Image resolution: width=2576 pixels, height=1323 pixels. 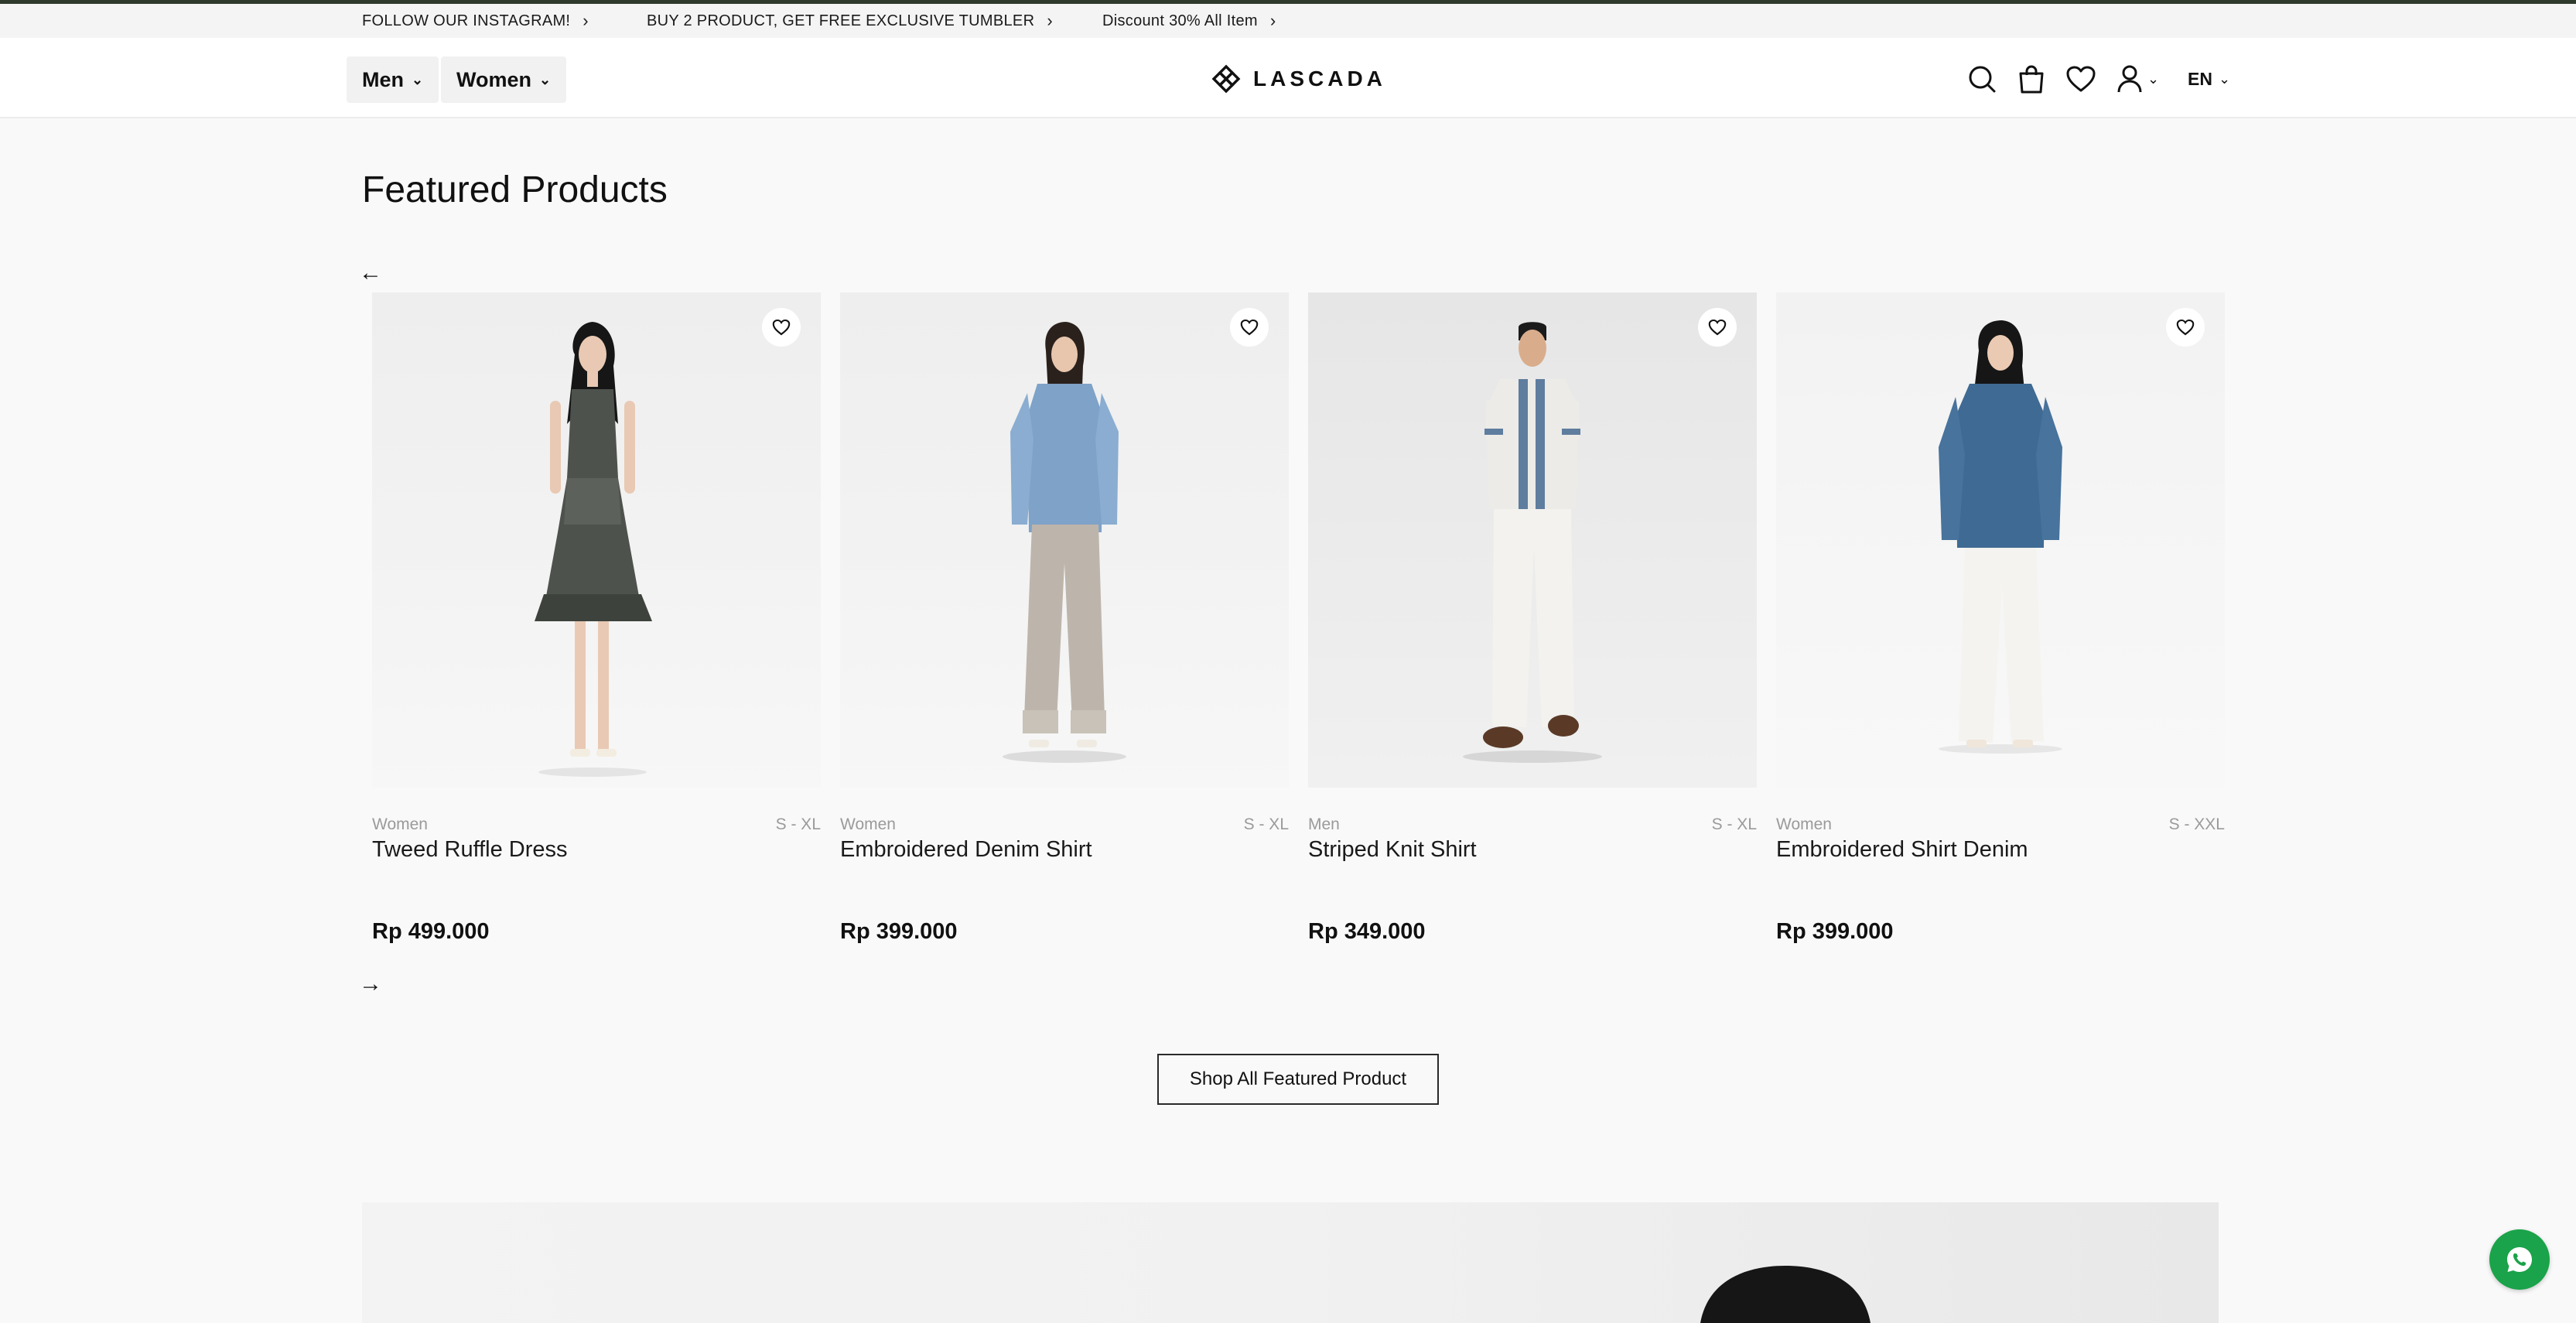 What do you see at coordinates (431, 931) in the screenshot?
I see `product-price: Rp 499.000` at bounding box center [431, 931].